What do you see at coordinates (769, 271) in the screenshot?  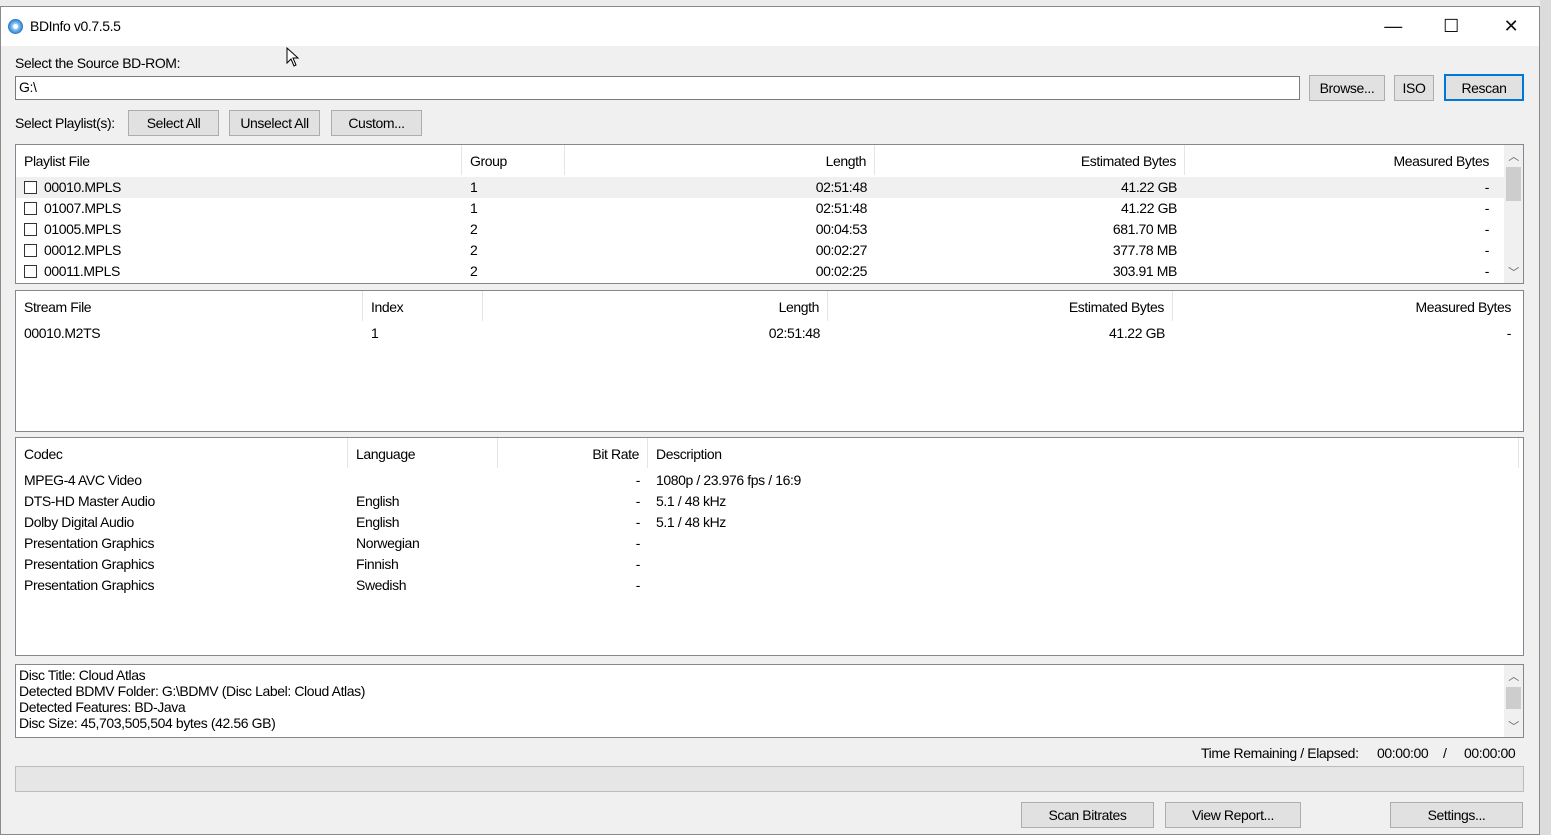 I see `playlist-row: 00011.MPLS 2 00:02:25 303.91 MB -` at bounding box center [769, 271].